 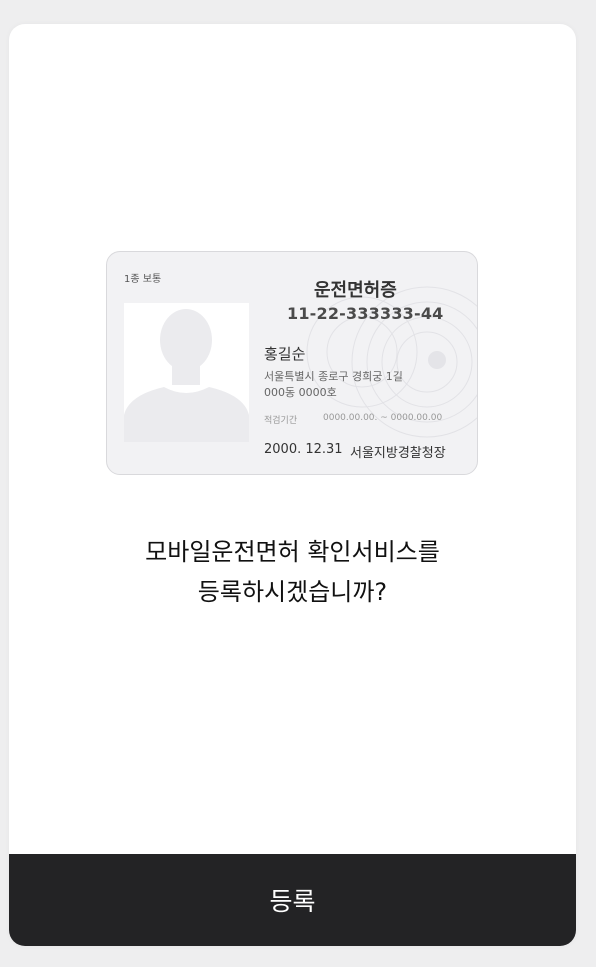 I want to click on address-line-1: 서울특별시 종로구 경희궁 1길, so click(x=333, y=376).